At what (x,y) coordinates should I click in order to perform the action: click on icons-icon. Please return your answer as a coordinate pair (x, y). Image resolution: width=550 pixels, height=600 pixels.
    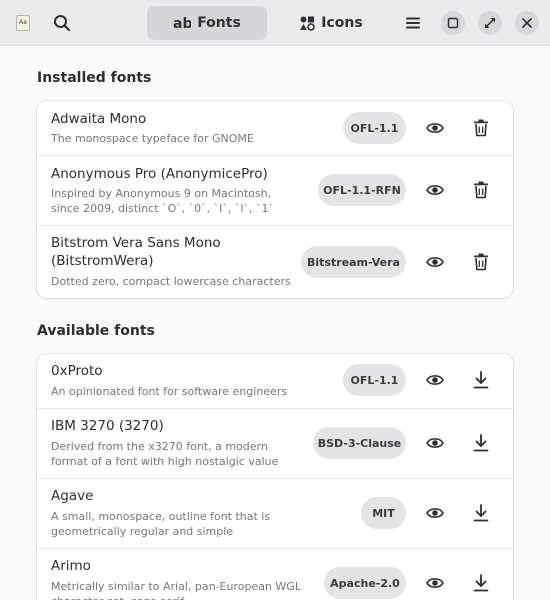
    Looking at the image, I should click on (308, 23).